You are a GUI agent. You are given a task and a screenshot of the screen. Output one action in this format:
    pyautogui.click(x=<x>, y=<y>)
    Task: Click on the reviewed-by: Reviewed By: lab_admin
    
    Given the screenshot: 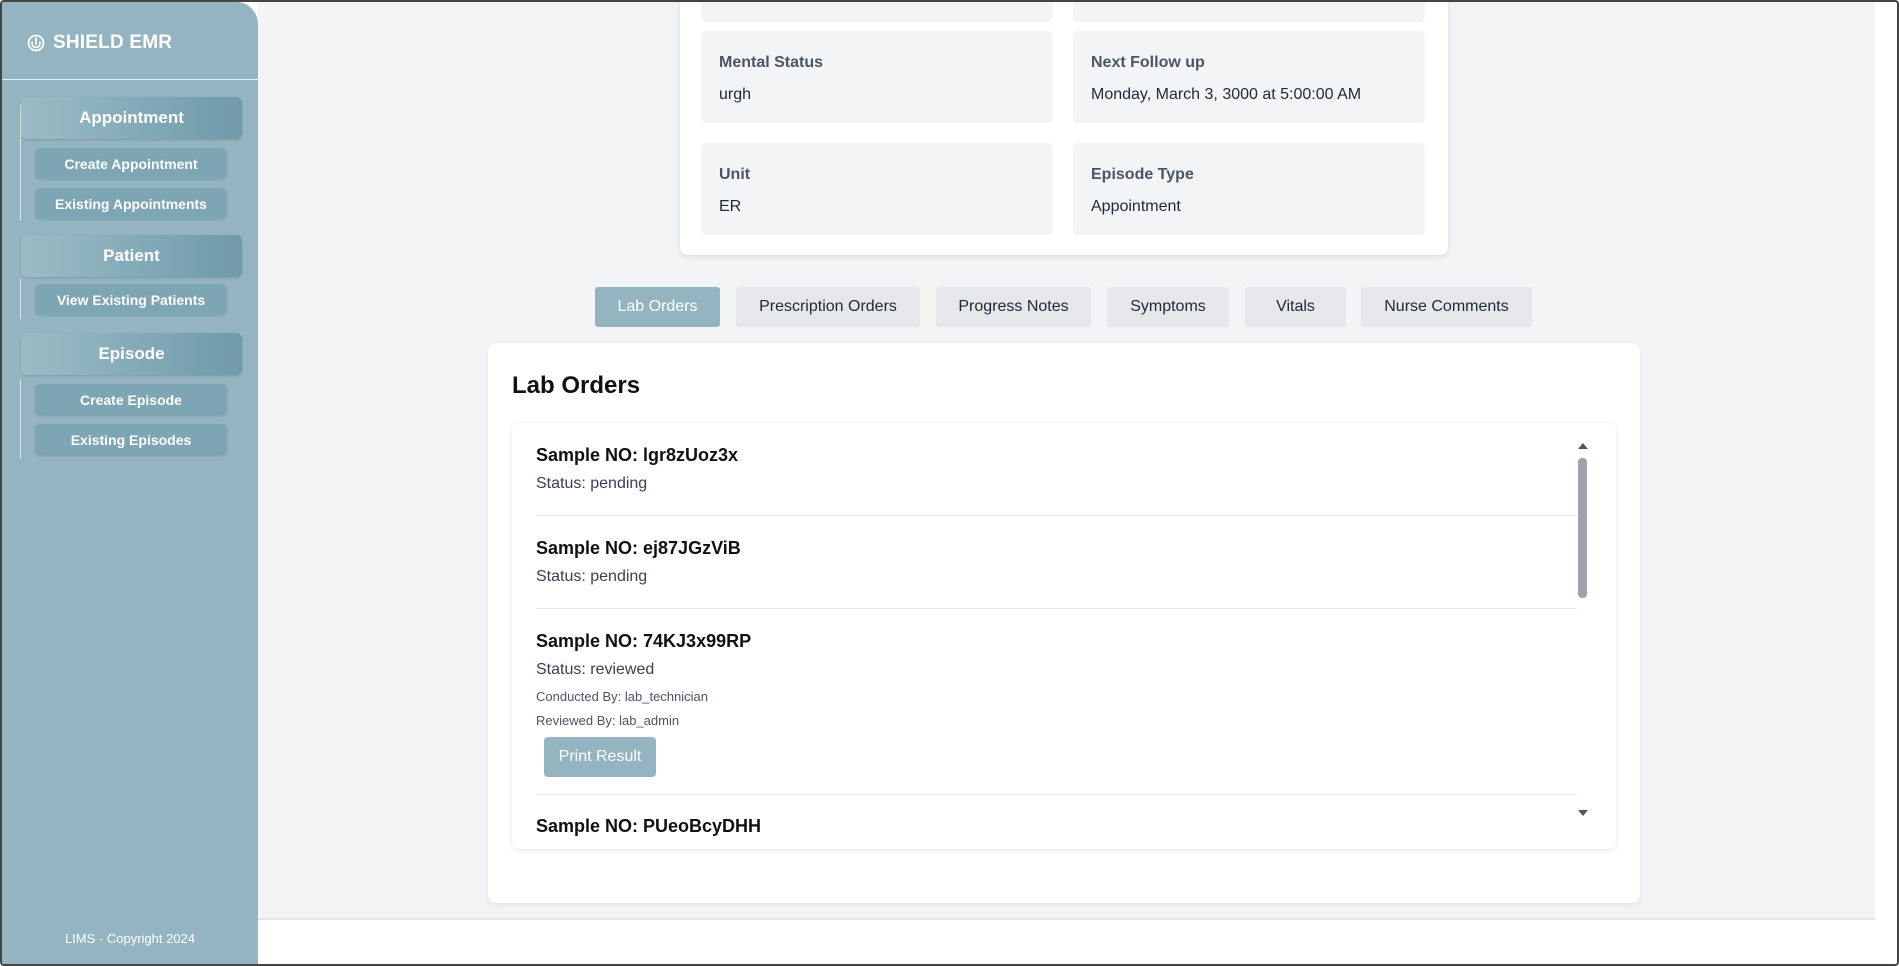 What is the action you would take?
    pyautogui.click(x=608, y=720)
    